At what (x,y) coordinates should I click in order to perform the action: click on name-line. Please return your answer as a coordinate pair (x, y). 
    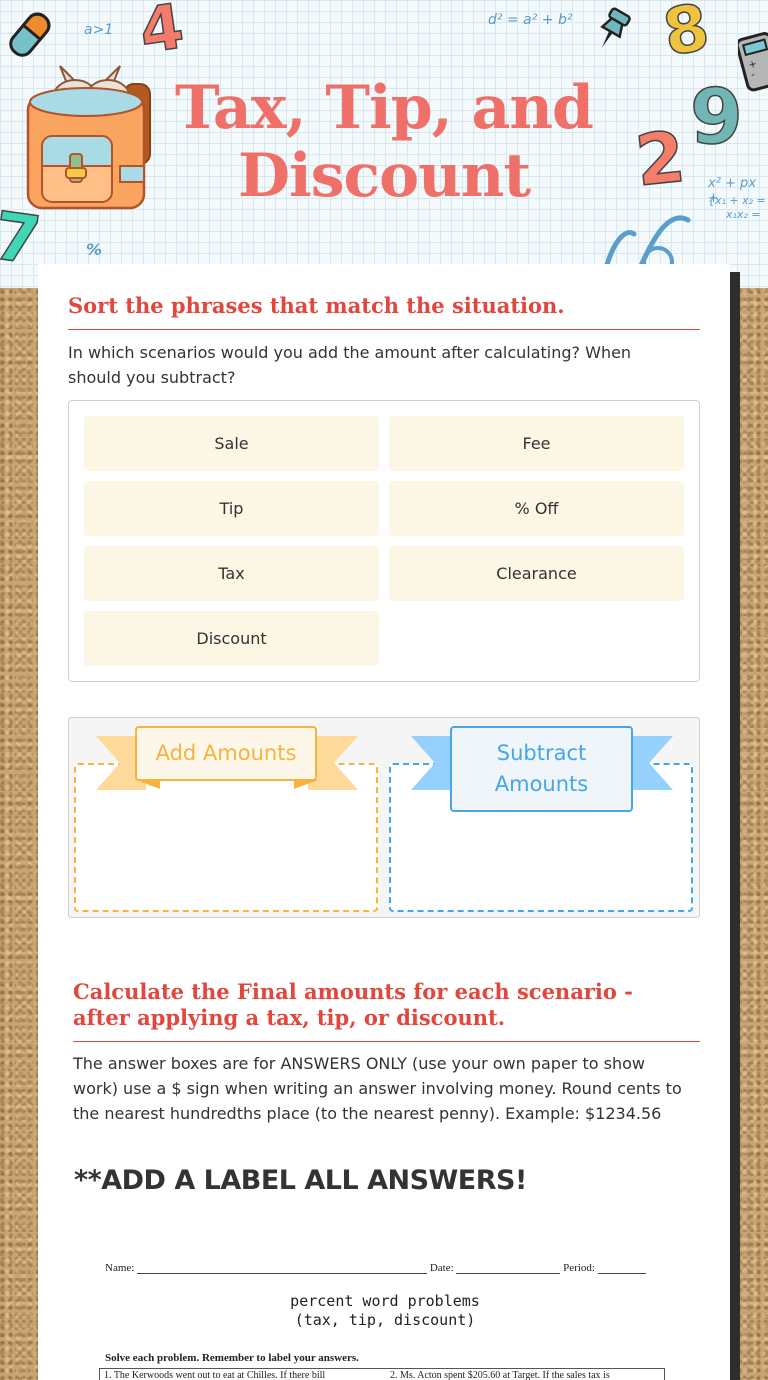
    Looking at the image, I should click on (282, 1269).